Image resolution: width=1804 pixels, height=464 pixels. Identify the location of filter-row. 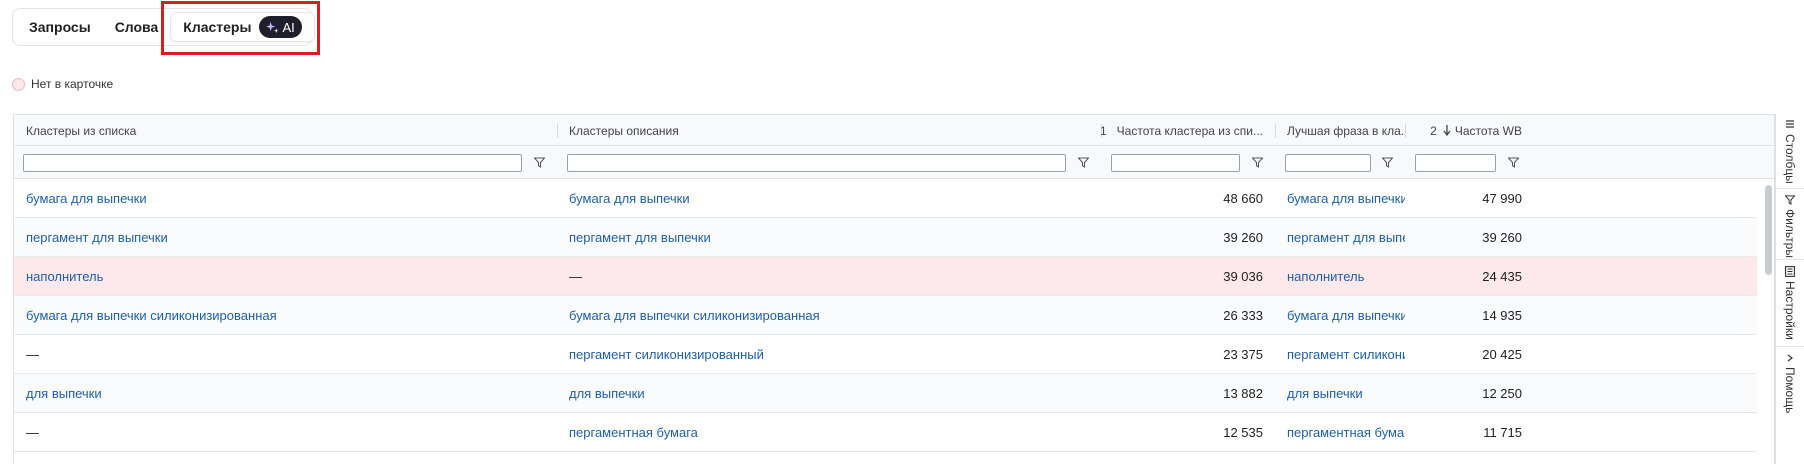
(894, 162).